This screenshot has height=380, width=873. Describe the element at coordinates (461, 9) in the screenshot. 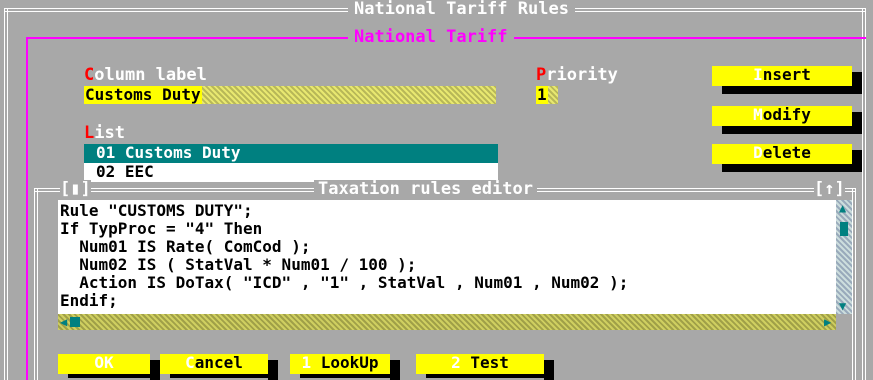

I see `window-title: National Tariff Rules` at that location.